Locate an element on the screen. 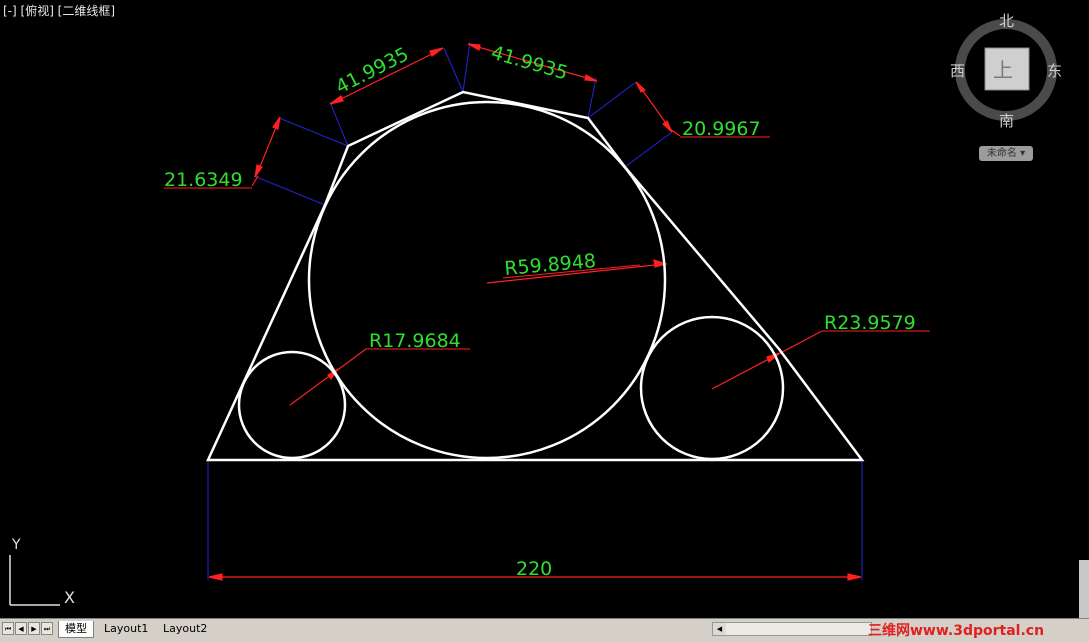  tab-model: 模型 is located at coordinates (76, 629).